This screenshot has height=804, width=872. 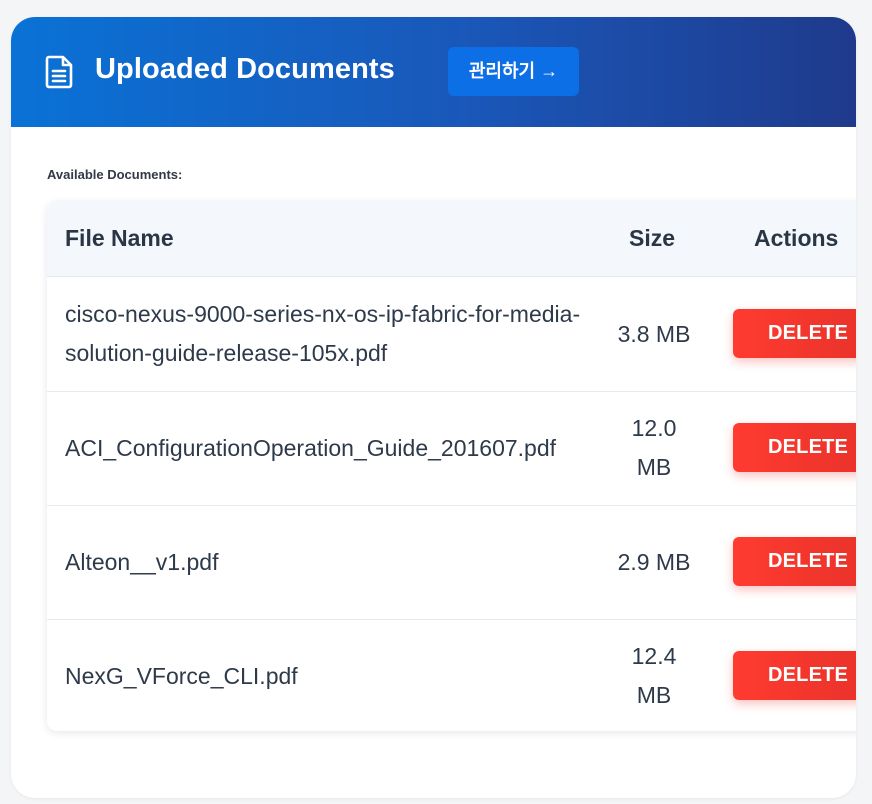 What do you see at coordinates (59, 72) in the screenshot?
I see `document-icon` at bounding box center [59, 72].